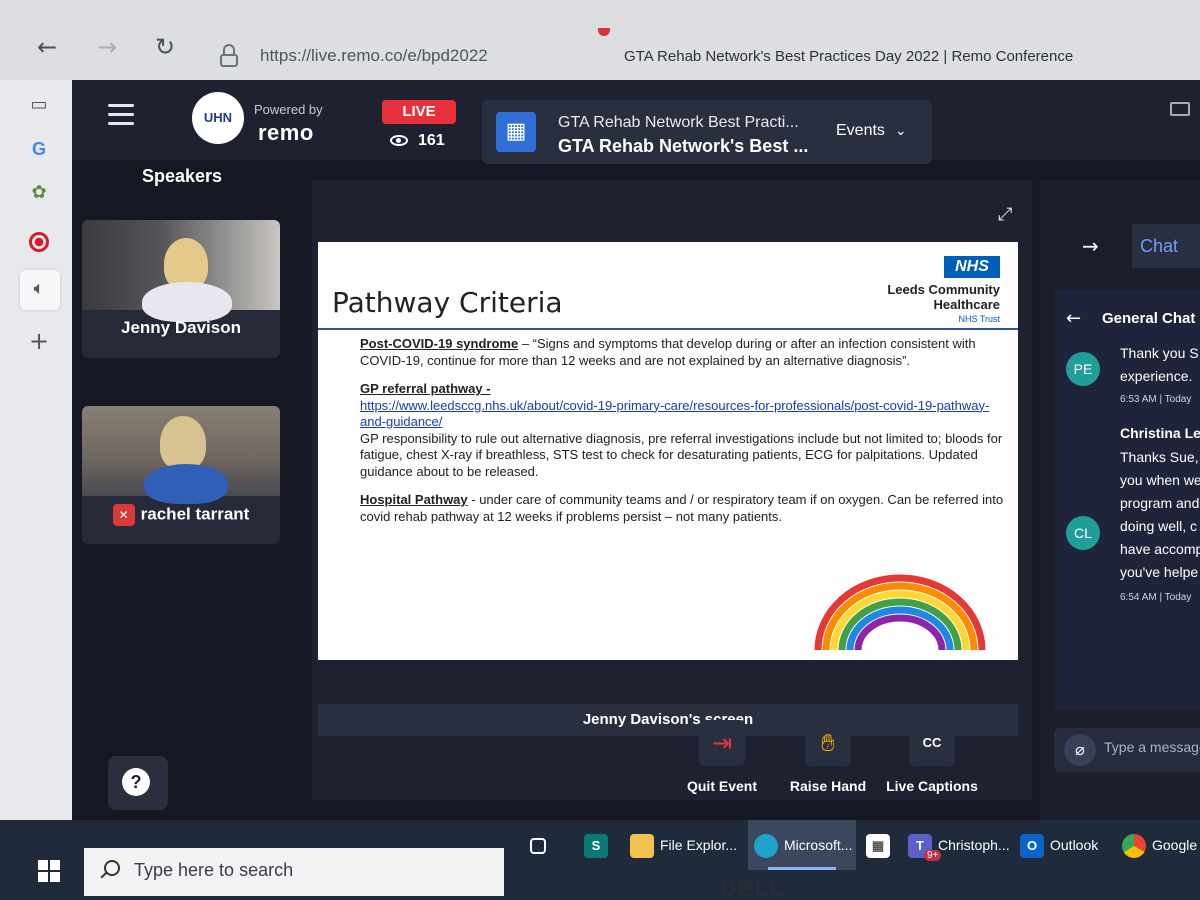  What do you see at coordinates (425, 388) in the screenshot?
I see `paragraph-heading: GP referral pathway -` at bounding box center [425, 388].